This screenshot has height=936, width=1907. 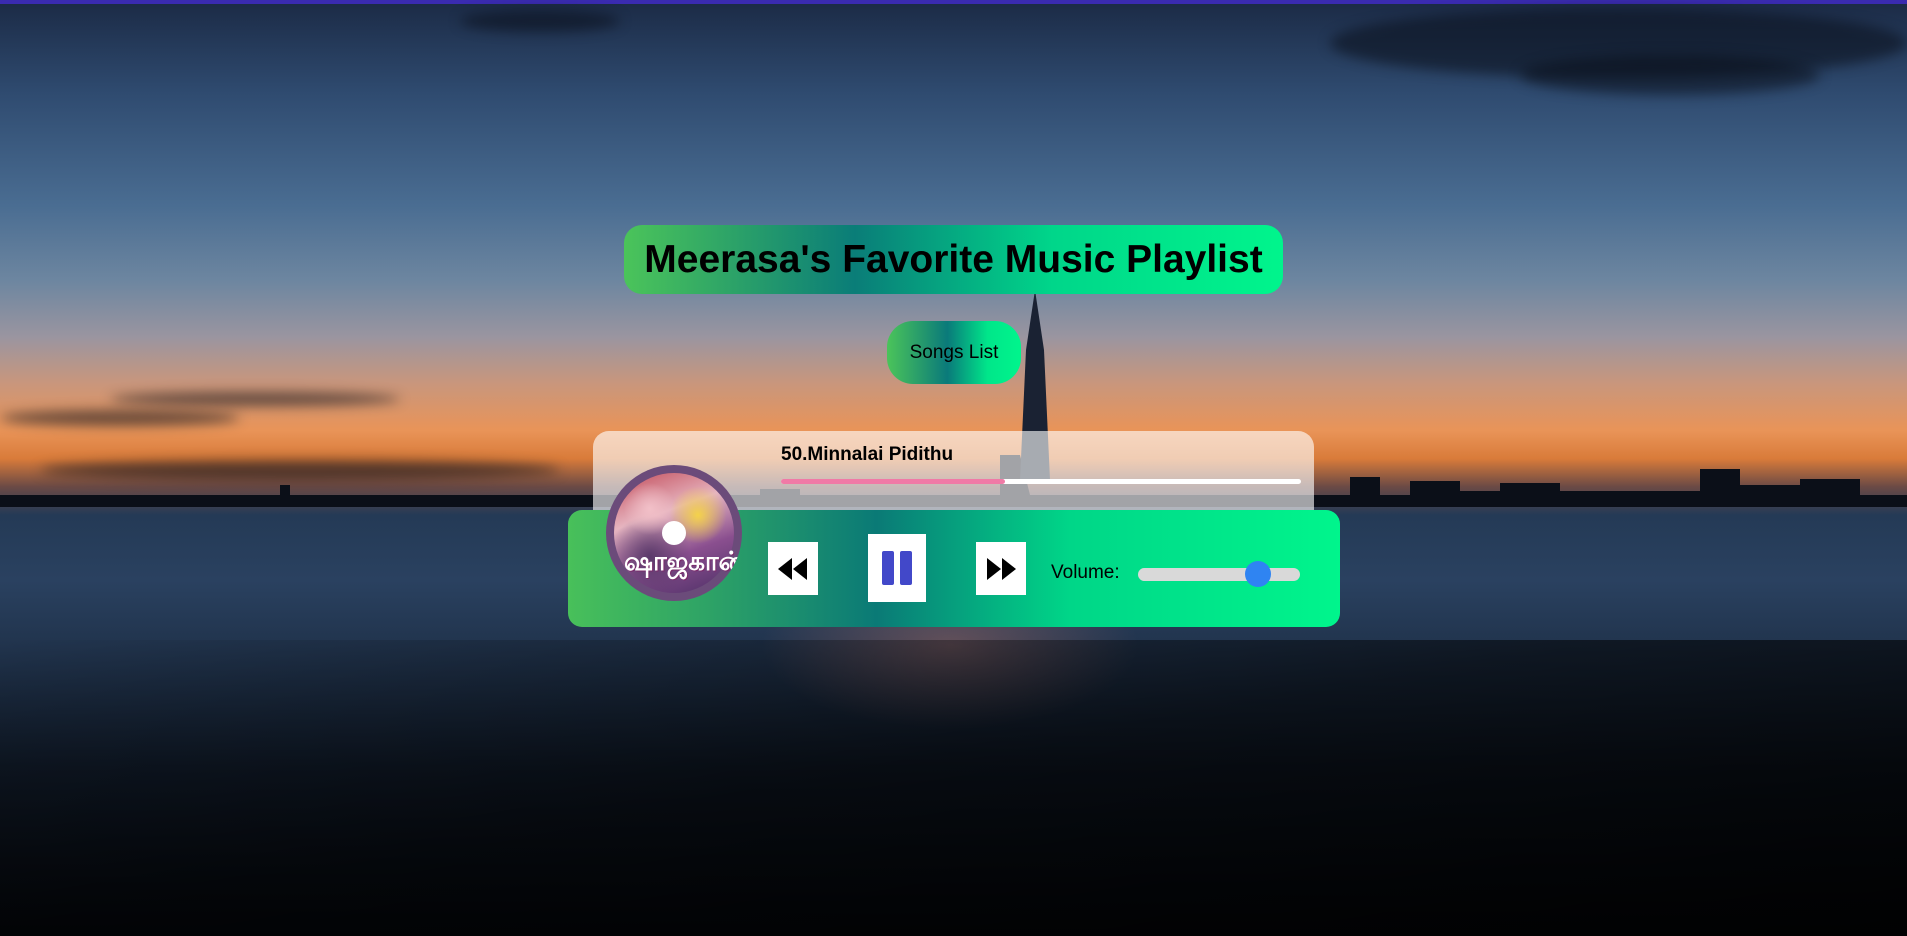 I want to click on progress-fill, so click(x=893, y=481).